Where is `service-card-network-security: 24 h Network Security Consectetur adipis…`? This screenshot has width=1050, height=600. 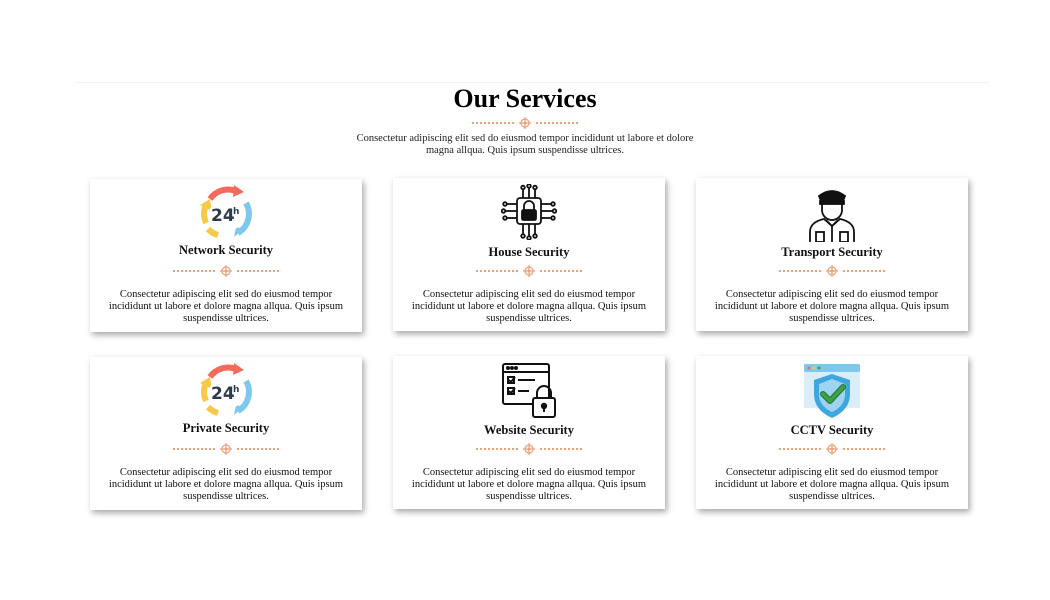 service-card-network-security: 24 h Network Security Consectetur adipis… is located at coordinates (226, 255).